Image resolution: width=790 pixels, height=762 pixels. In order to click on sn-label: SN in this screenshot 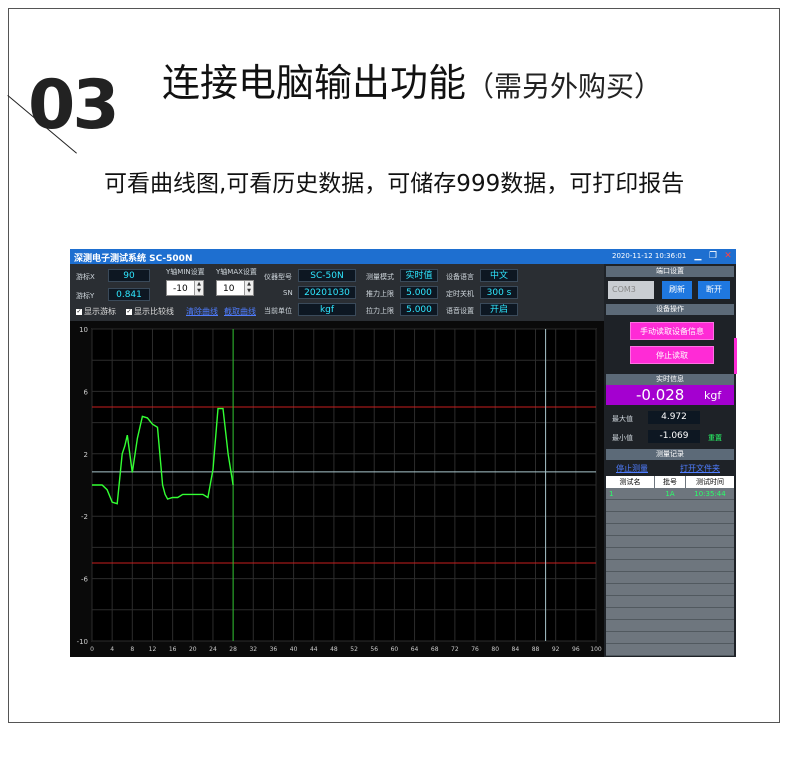, I will do `click(288, 293)`.